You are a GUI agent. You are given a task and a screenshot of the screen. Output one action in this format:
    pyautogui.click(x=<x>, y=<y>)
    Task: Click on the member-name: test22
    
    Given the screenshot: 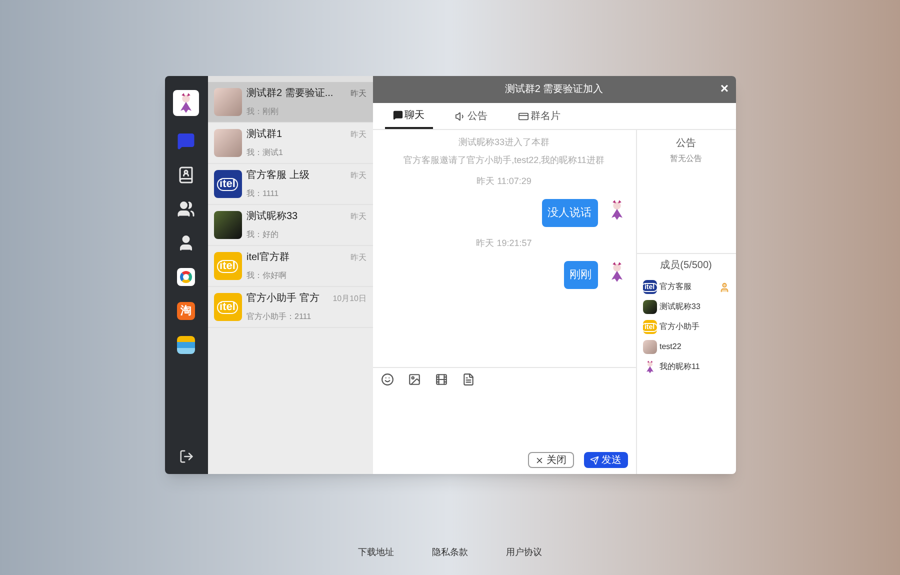 What is the action you would take?
    pyautogui.click(x=671, y=347)
    